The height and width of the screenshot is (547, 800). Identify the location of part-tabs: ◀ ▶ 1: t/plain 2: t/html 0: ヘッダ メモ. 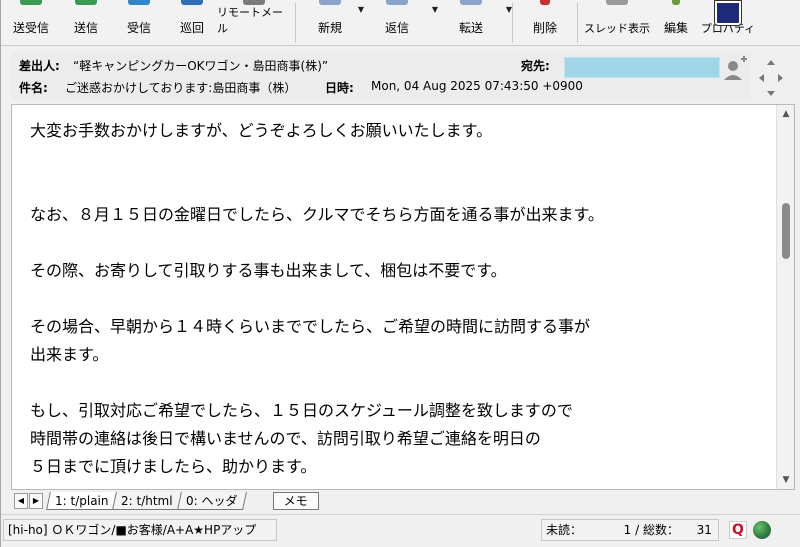
(403, 501).